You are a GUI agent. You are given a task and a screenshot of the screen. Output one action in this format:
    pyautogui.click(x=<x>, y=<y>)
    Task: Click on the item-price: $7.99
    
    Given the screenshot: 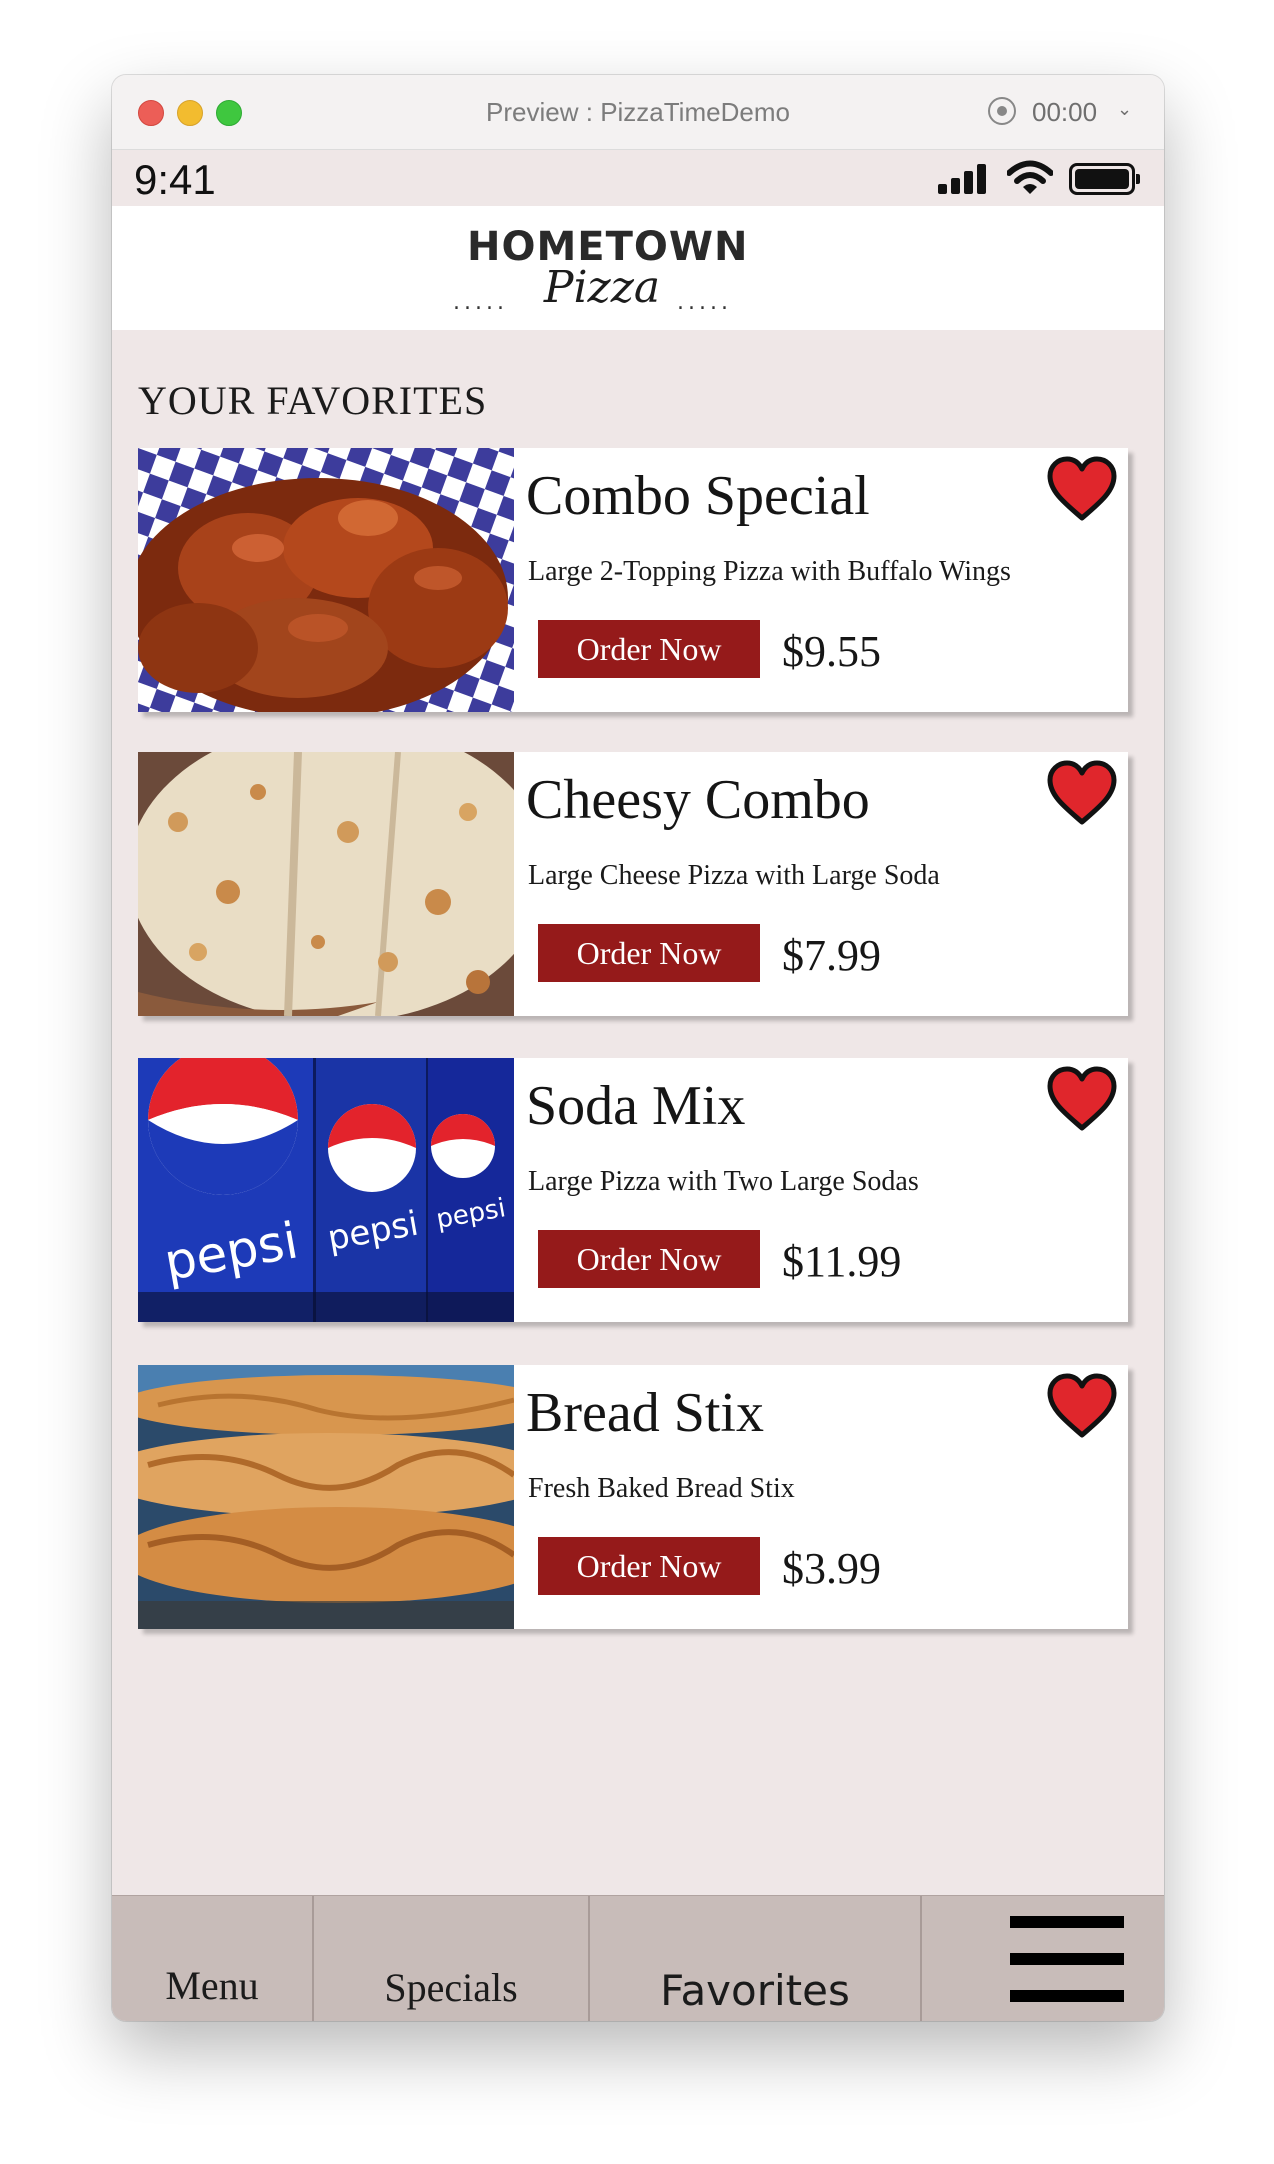 What is the action you would take?
    pyautogui.click(x=831, y=955)
    